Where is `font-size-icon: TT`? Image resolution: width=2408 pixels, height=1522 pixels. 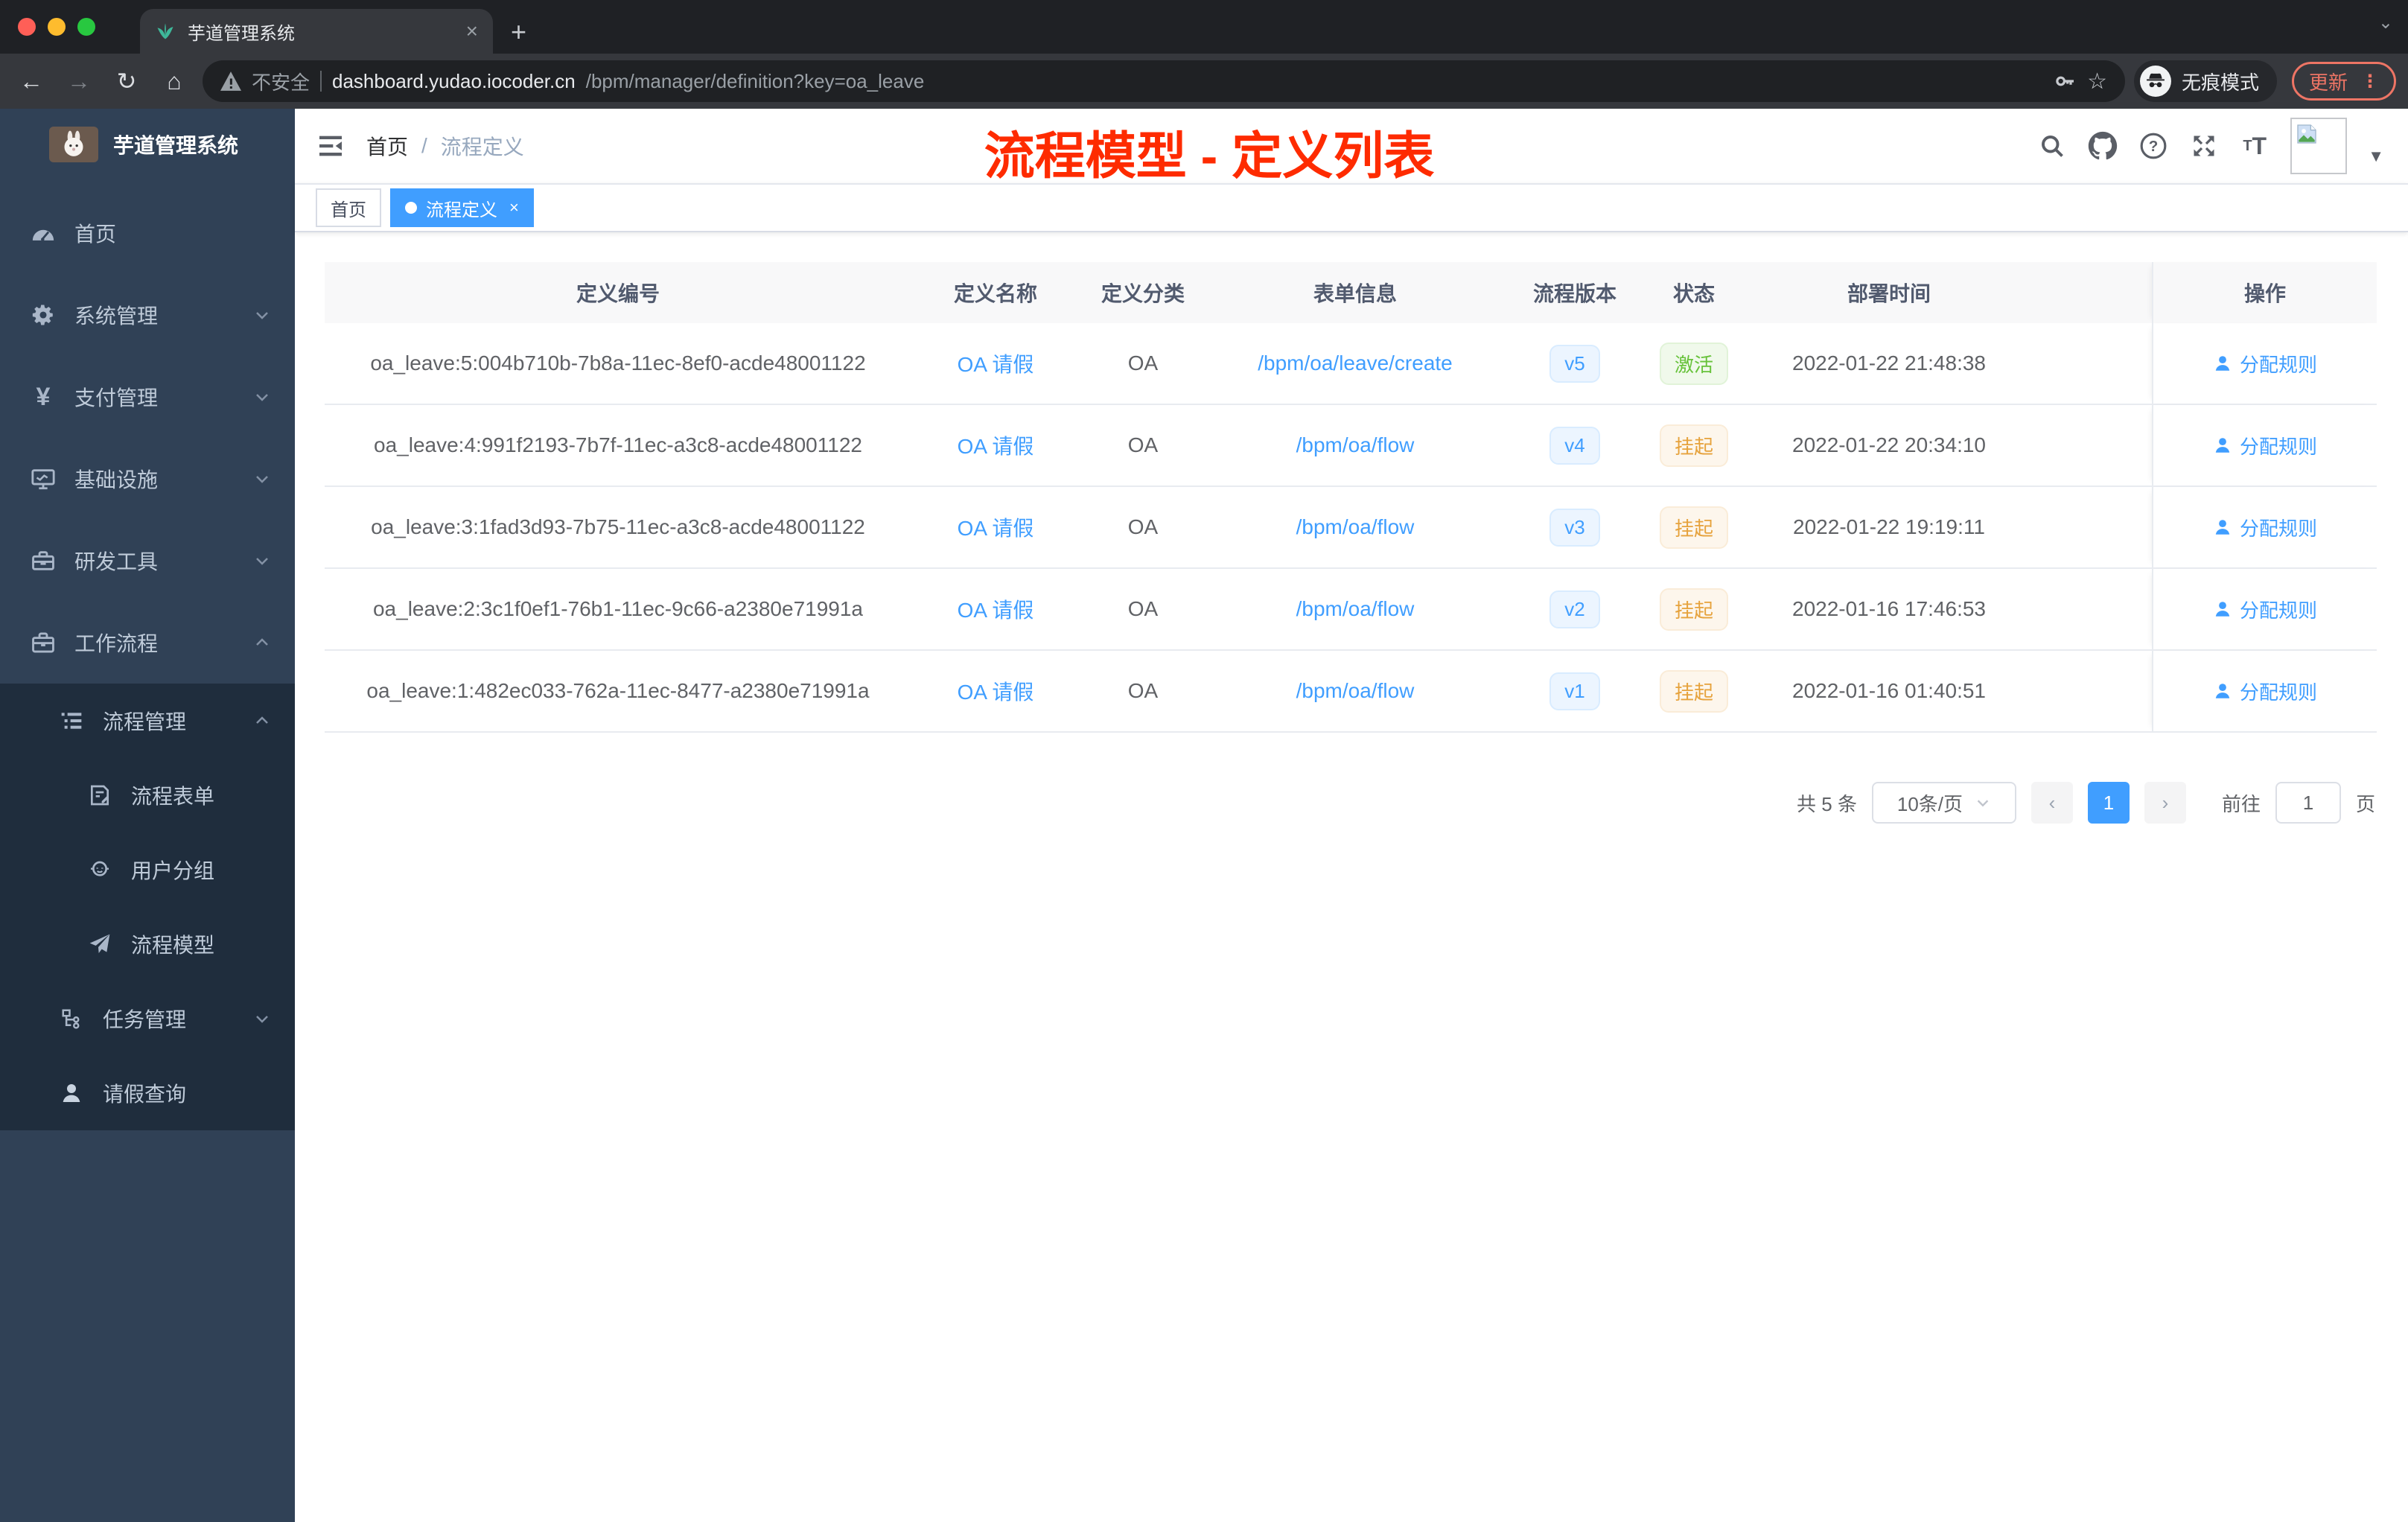
font-size-icon: TT is located at coordinates (2255, 146).